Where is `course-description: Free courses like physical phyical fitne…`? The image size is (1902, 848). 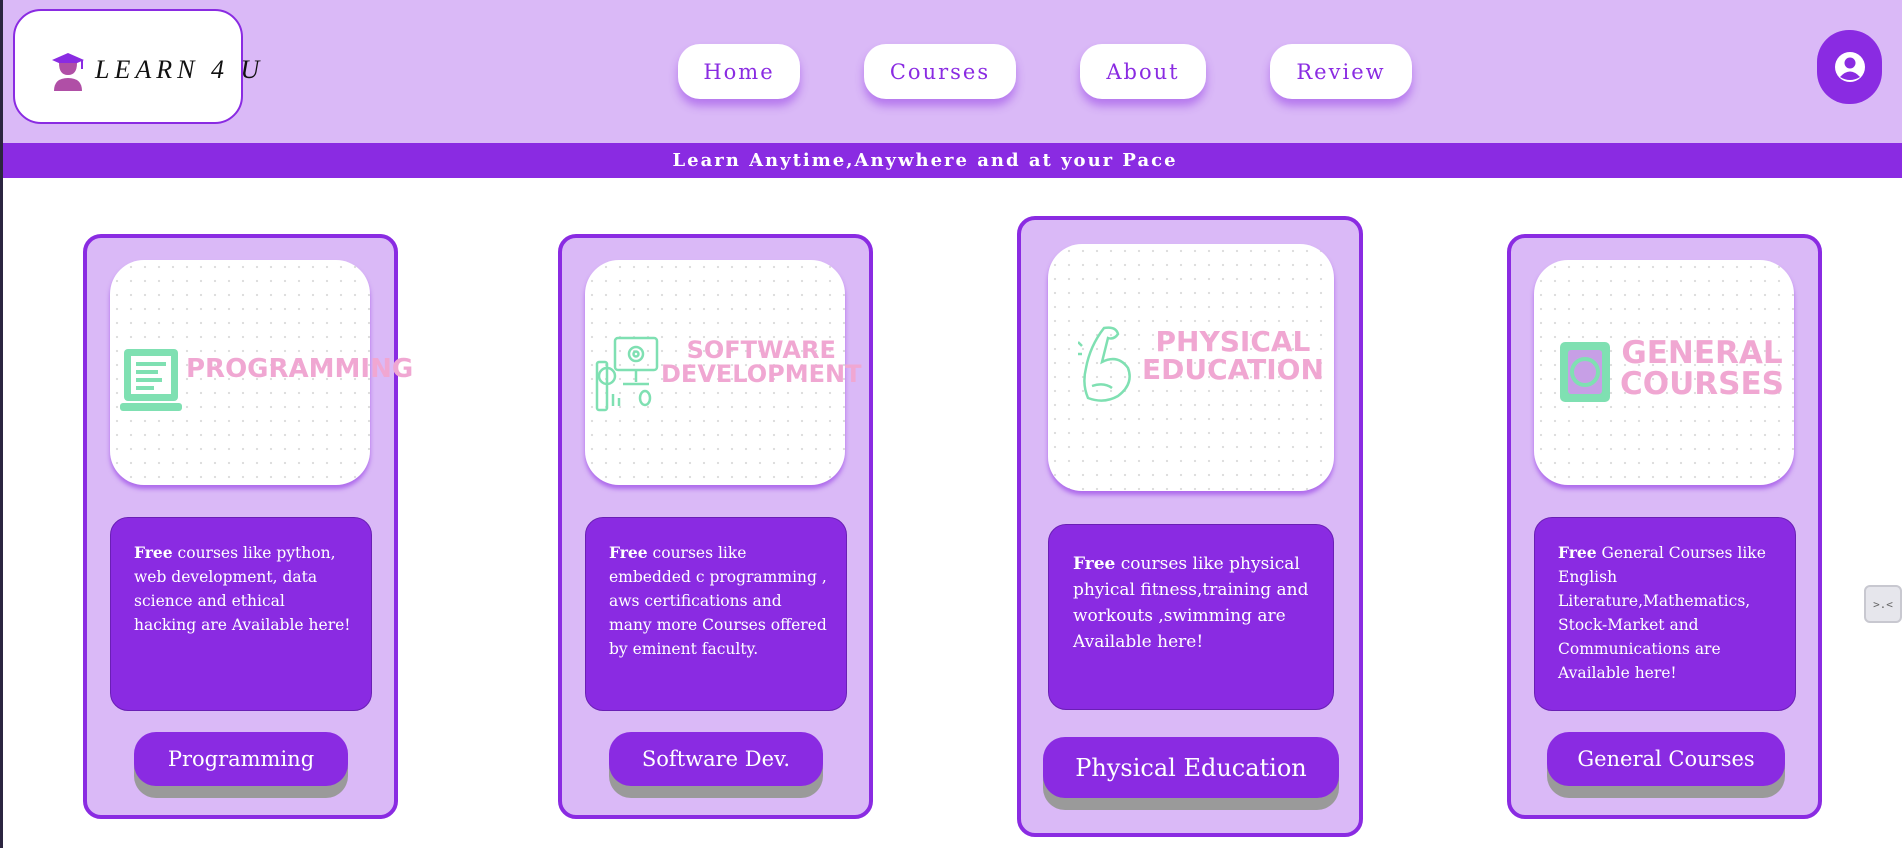
course-description: Free courses like physical phyical fitne… is located at coordinates (1191, 617).